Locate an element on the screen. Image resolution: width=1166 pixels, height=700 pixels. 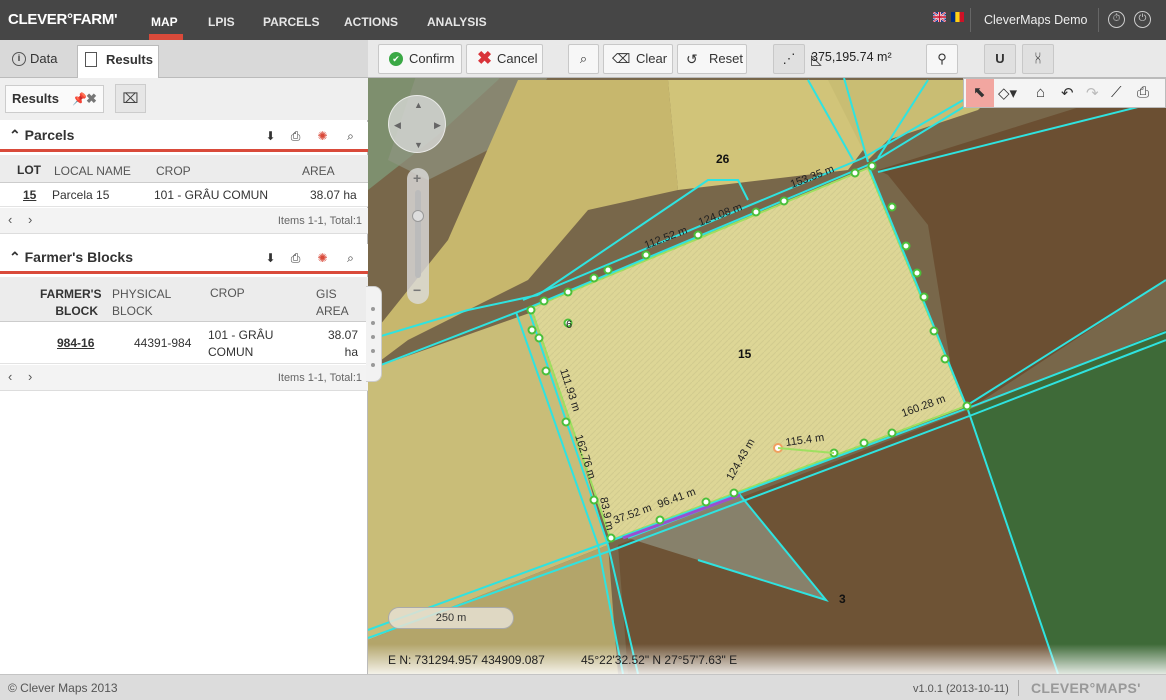
nav-map: MAP is located at coordinates (164, 22).